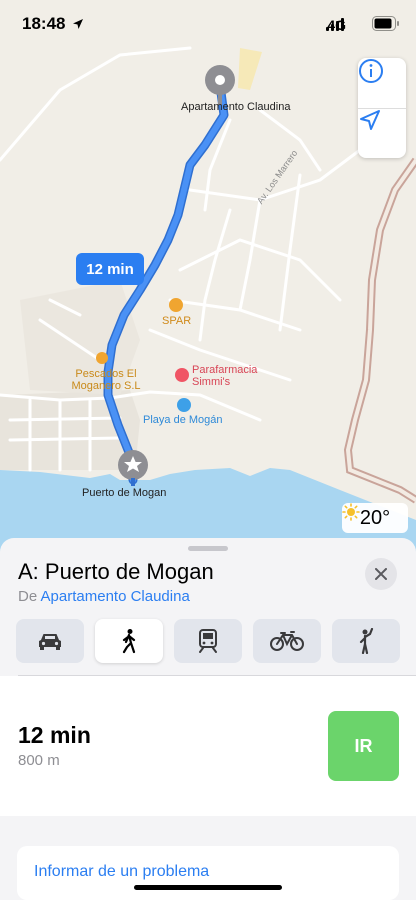  I want to click on destination-title: A: Puerto de Mogan, so click(116, 571).